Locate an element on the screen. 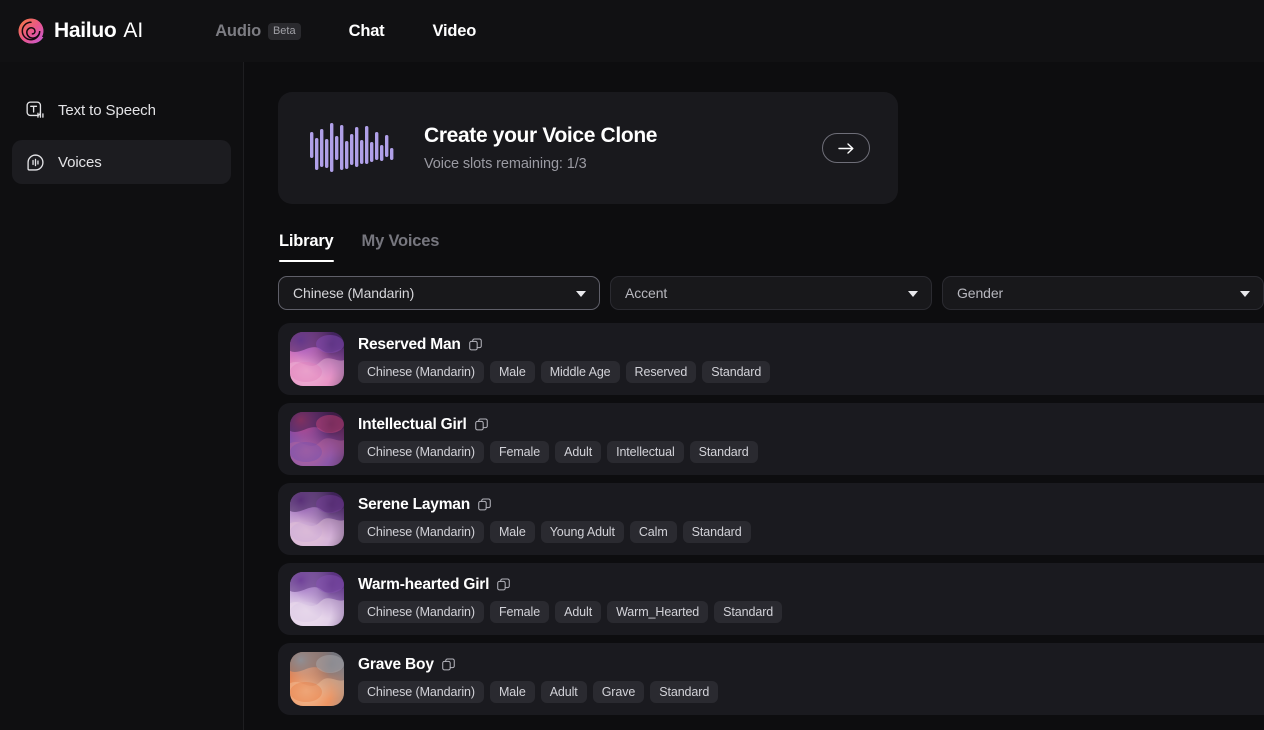 The height and width of the screenshot is (730, 1264). sidebar-item-text-to-speech: Text to Speech is located at coordinates (121, 110).